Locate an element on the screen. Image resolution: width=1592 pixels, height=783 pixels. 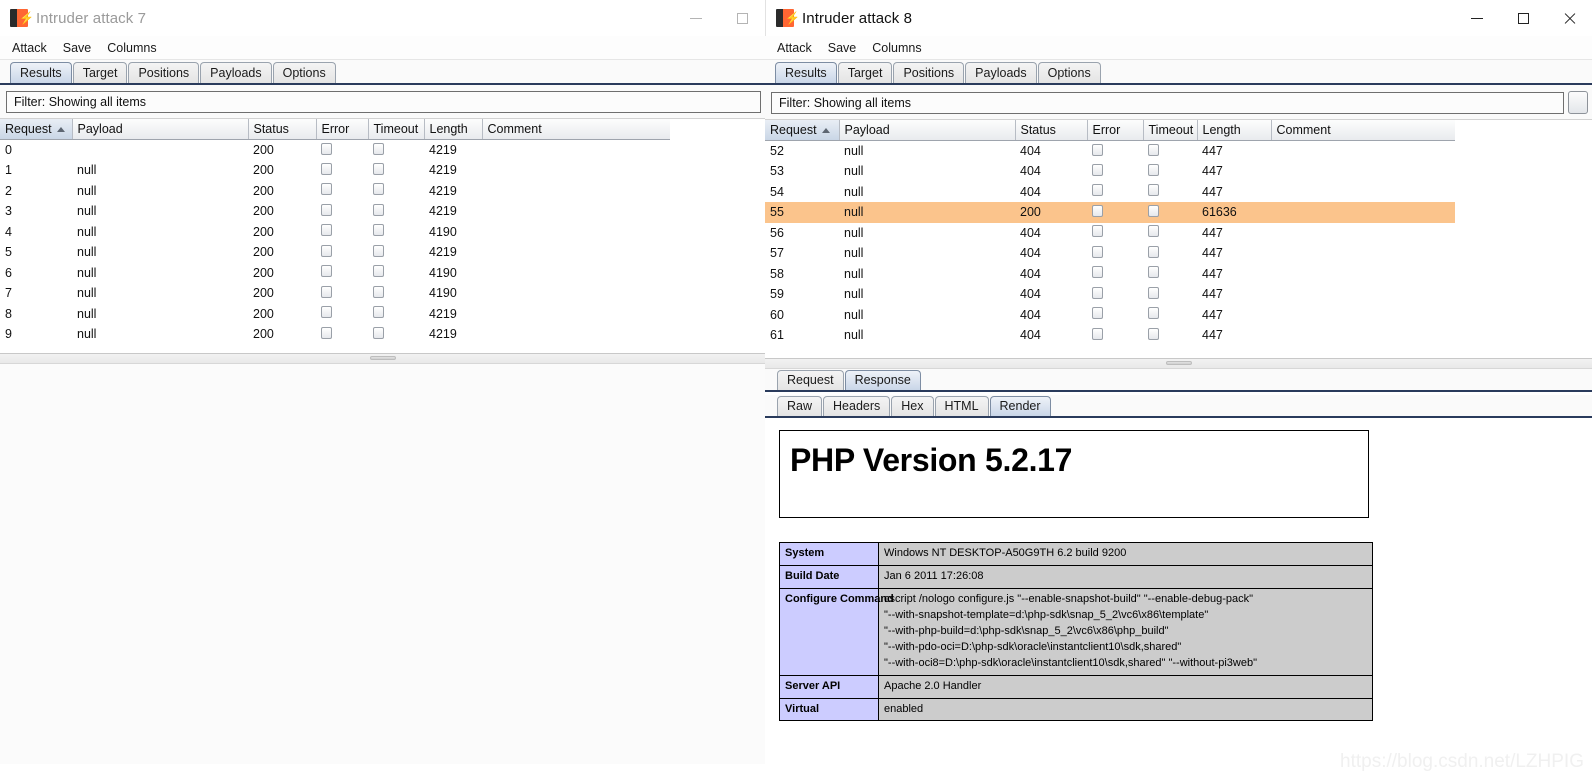
left-splitter is located at coordinates (382, 358).